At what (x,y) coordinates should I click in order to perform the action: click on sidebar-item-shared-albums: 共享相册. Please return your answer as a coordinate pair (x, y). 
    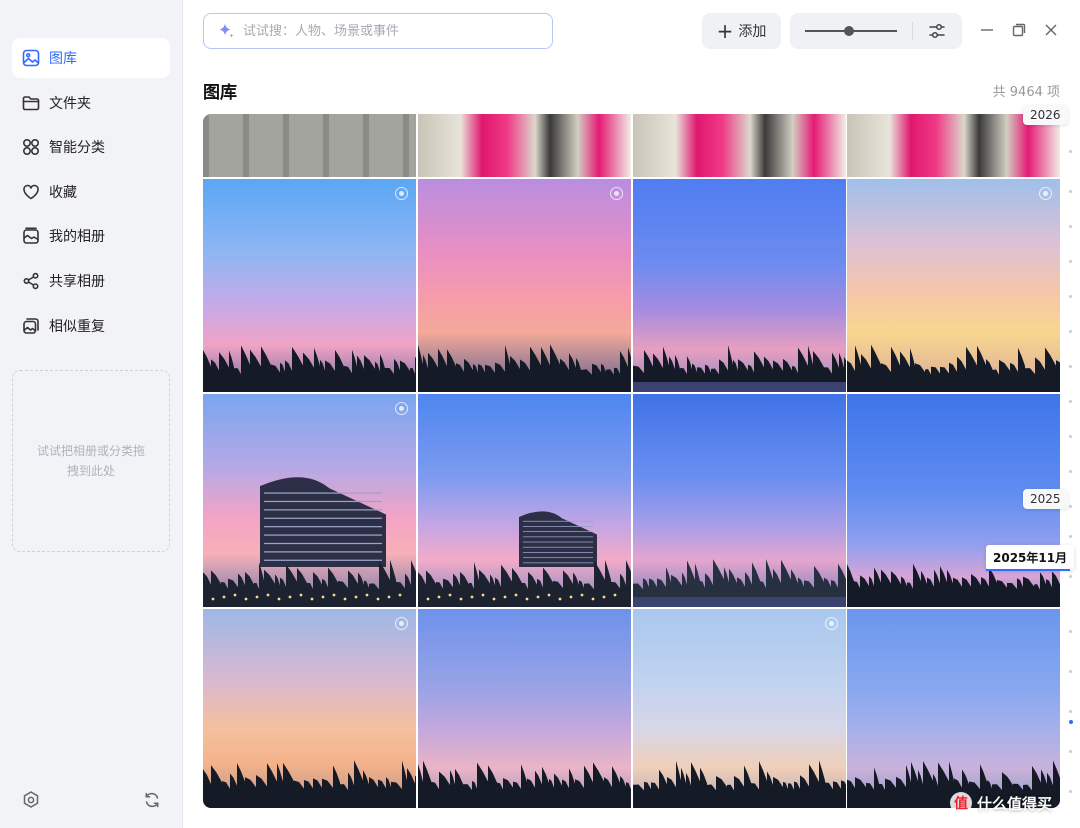
    Looking at the image, I should click on (91, 281).